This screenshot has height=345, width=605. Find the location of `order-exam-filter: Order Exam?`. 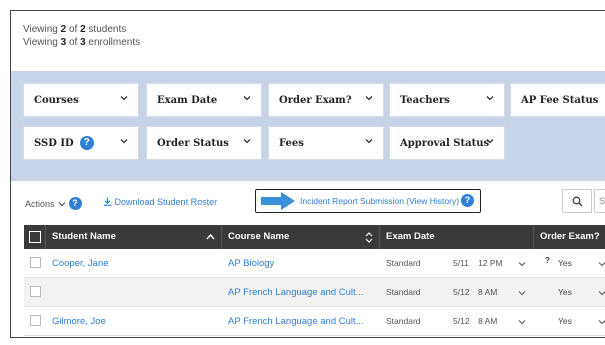

order-exam-filter: Order Exam? is located at coordinates (326, 100).